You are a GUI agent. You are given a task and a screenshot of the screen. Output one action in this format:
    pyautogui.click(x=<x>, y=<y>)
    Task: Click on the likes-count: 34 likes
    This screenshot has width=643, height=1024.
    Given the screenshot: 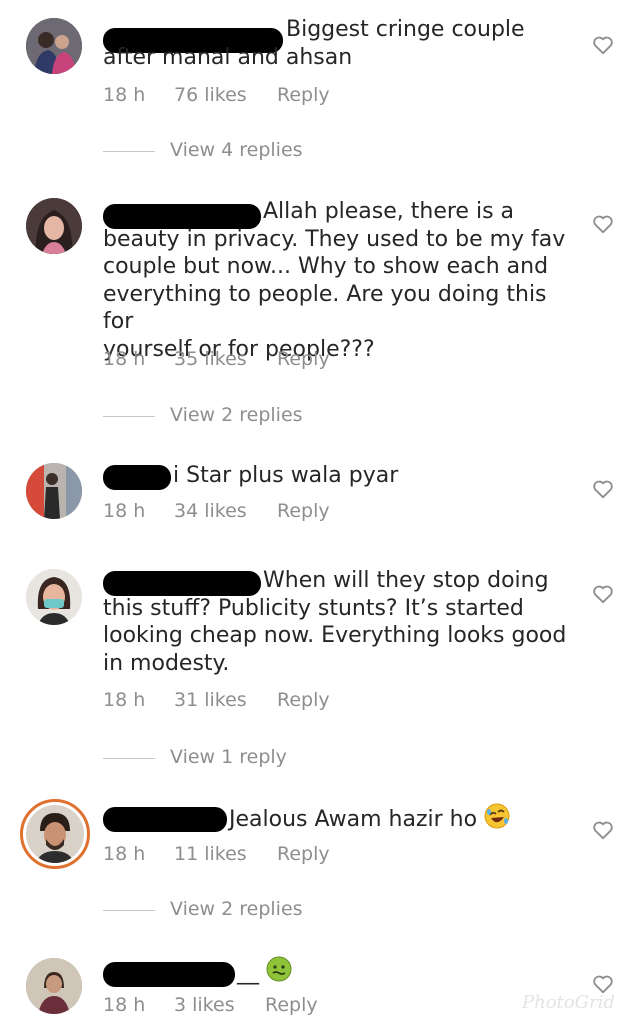 What is the action you would take?
    pyautogui.click(x=210, y=511)
    